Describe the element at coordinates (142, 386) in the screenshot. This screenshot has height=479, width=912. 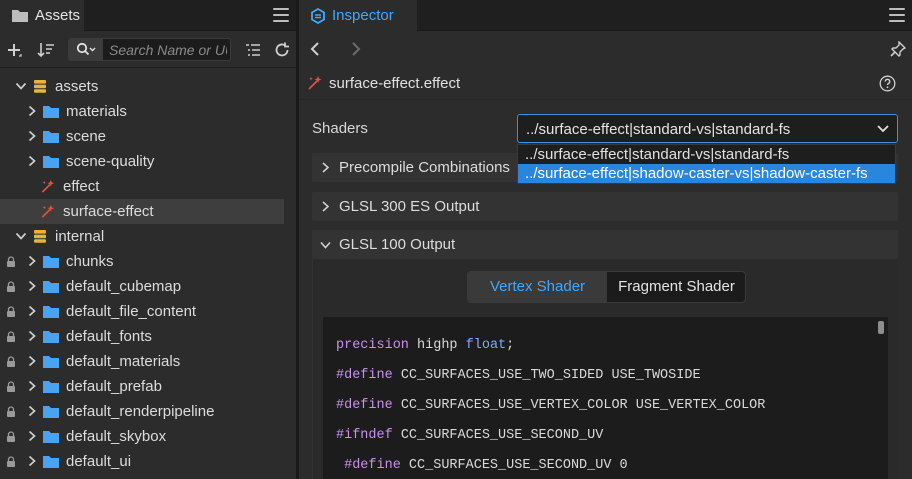
I see `tree-item-default_prefab: default_prefab` at that location.